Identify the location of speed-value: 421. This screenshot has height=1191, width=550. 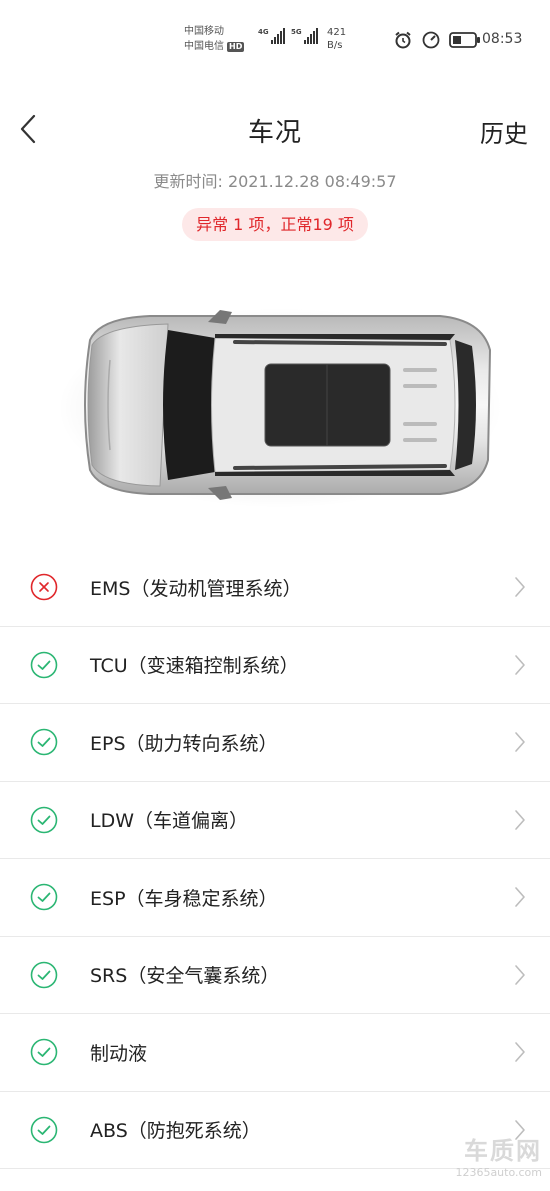
(337, 32).